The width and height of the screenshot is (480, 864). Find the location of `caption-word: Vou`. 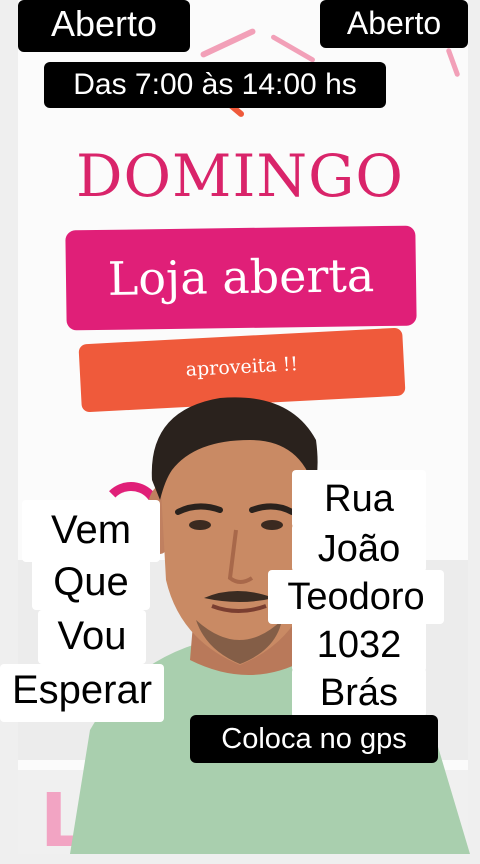

caption-word: Vou is located at coordinates (92, 636).